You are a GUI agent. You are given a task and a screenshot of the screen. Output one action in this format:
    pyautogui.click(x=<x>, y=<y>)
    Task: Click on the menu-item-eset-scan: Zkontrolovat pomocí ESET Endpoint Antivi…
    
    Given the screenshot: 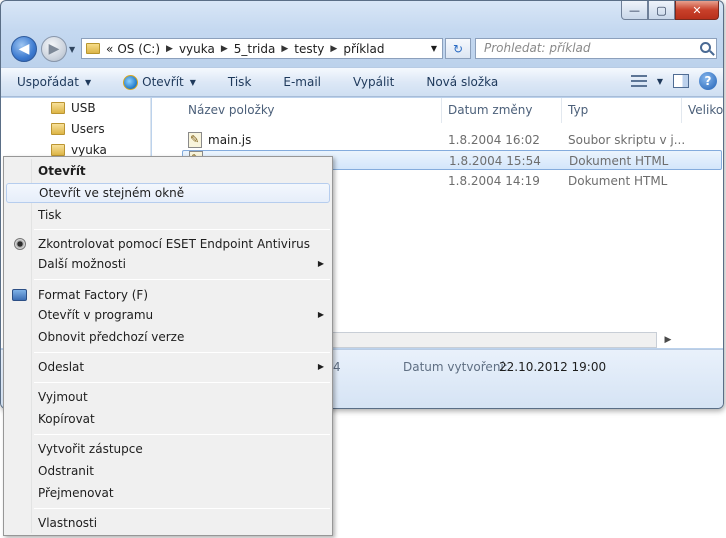 What is the action you would take?
    pyautogui.click(x=168, y=244)
    